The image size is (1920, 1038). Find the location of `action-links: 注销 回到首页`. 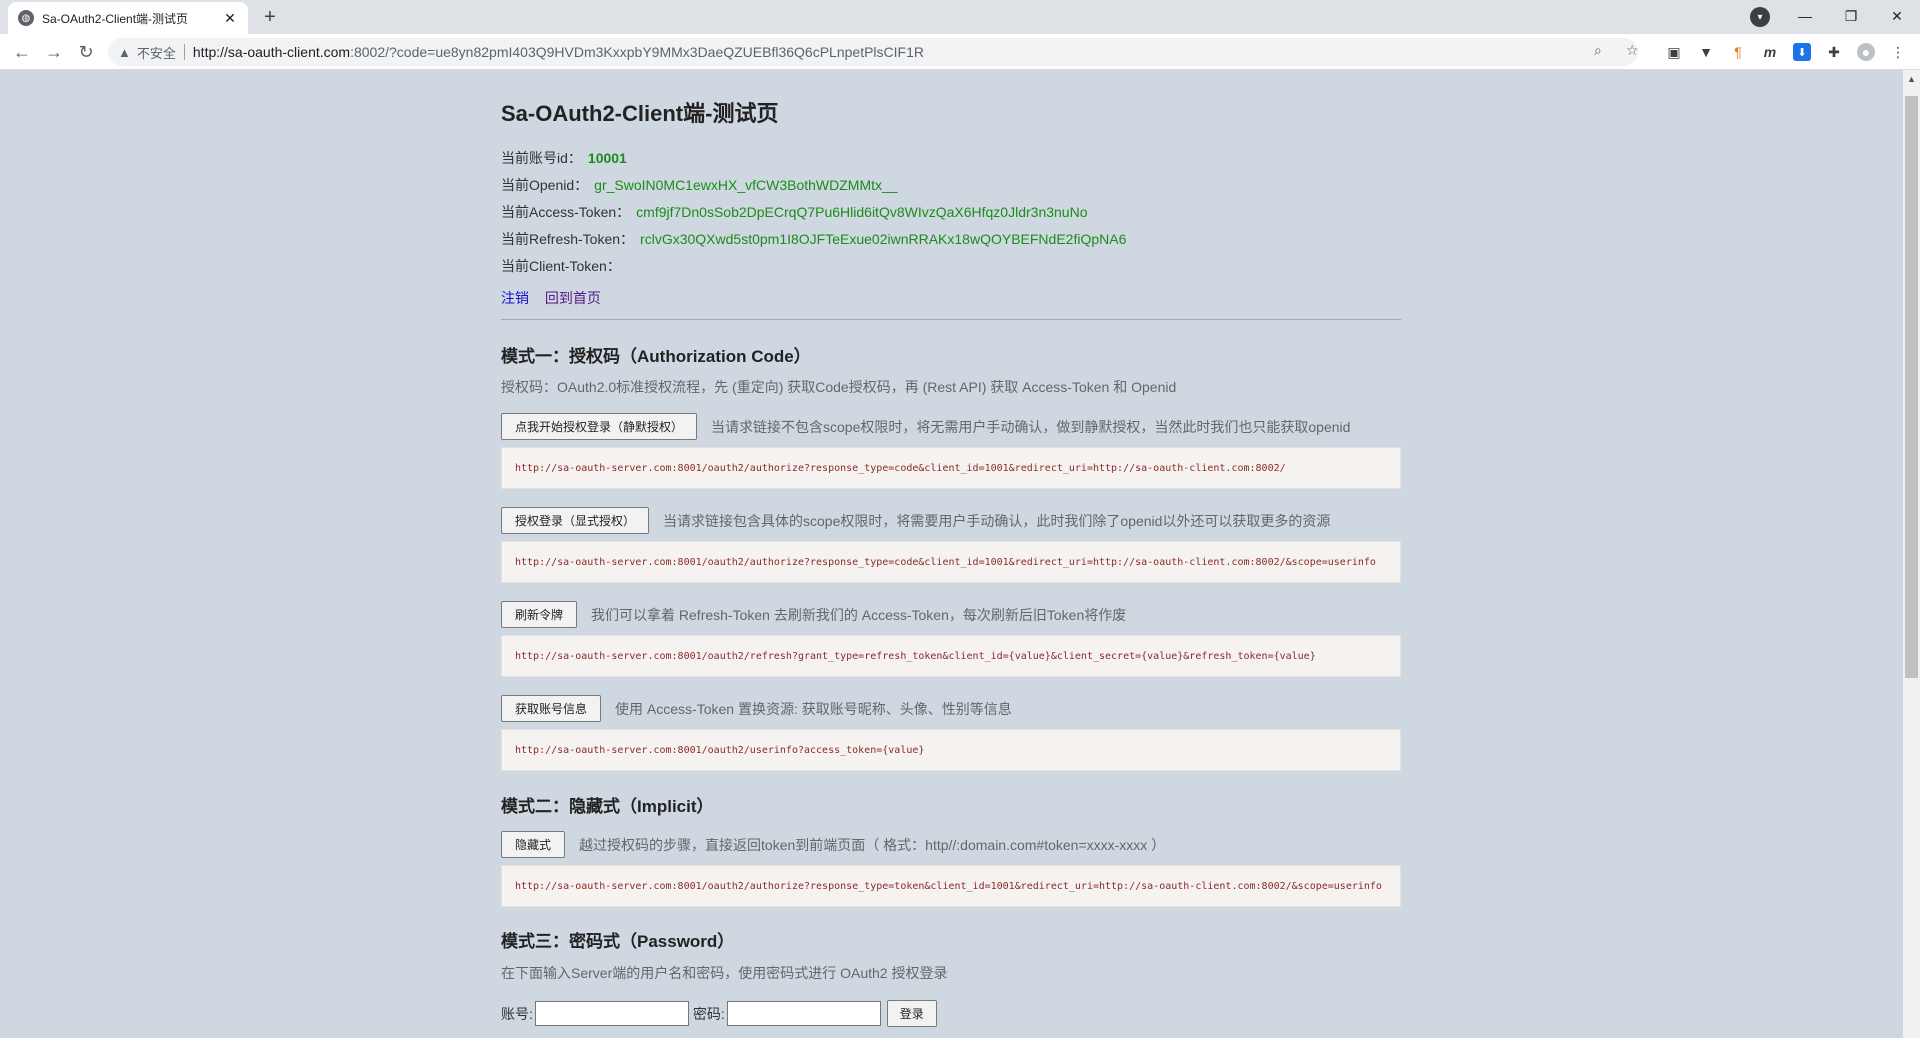

action-links: 注销 回到首页 is located at coordinates (557, 298).